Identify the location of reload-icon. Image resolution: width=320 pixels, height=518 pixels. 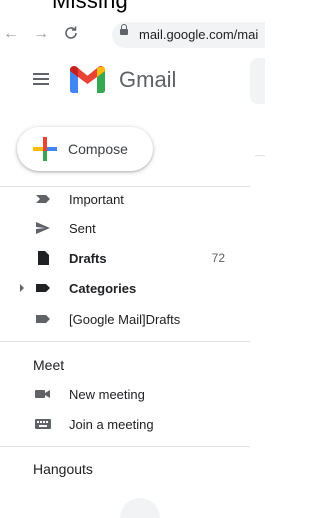
(71, 34).